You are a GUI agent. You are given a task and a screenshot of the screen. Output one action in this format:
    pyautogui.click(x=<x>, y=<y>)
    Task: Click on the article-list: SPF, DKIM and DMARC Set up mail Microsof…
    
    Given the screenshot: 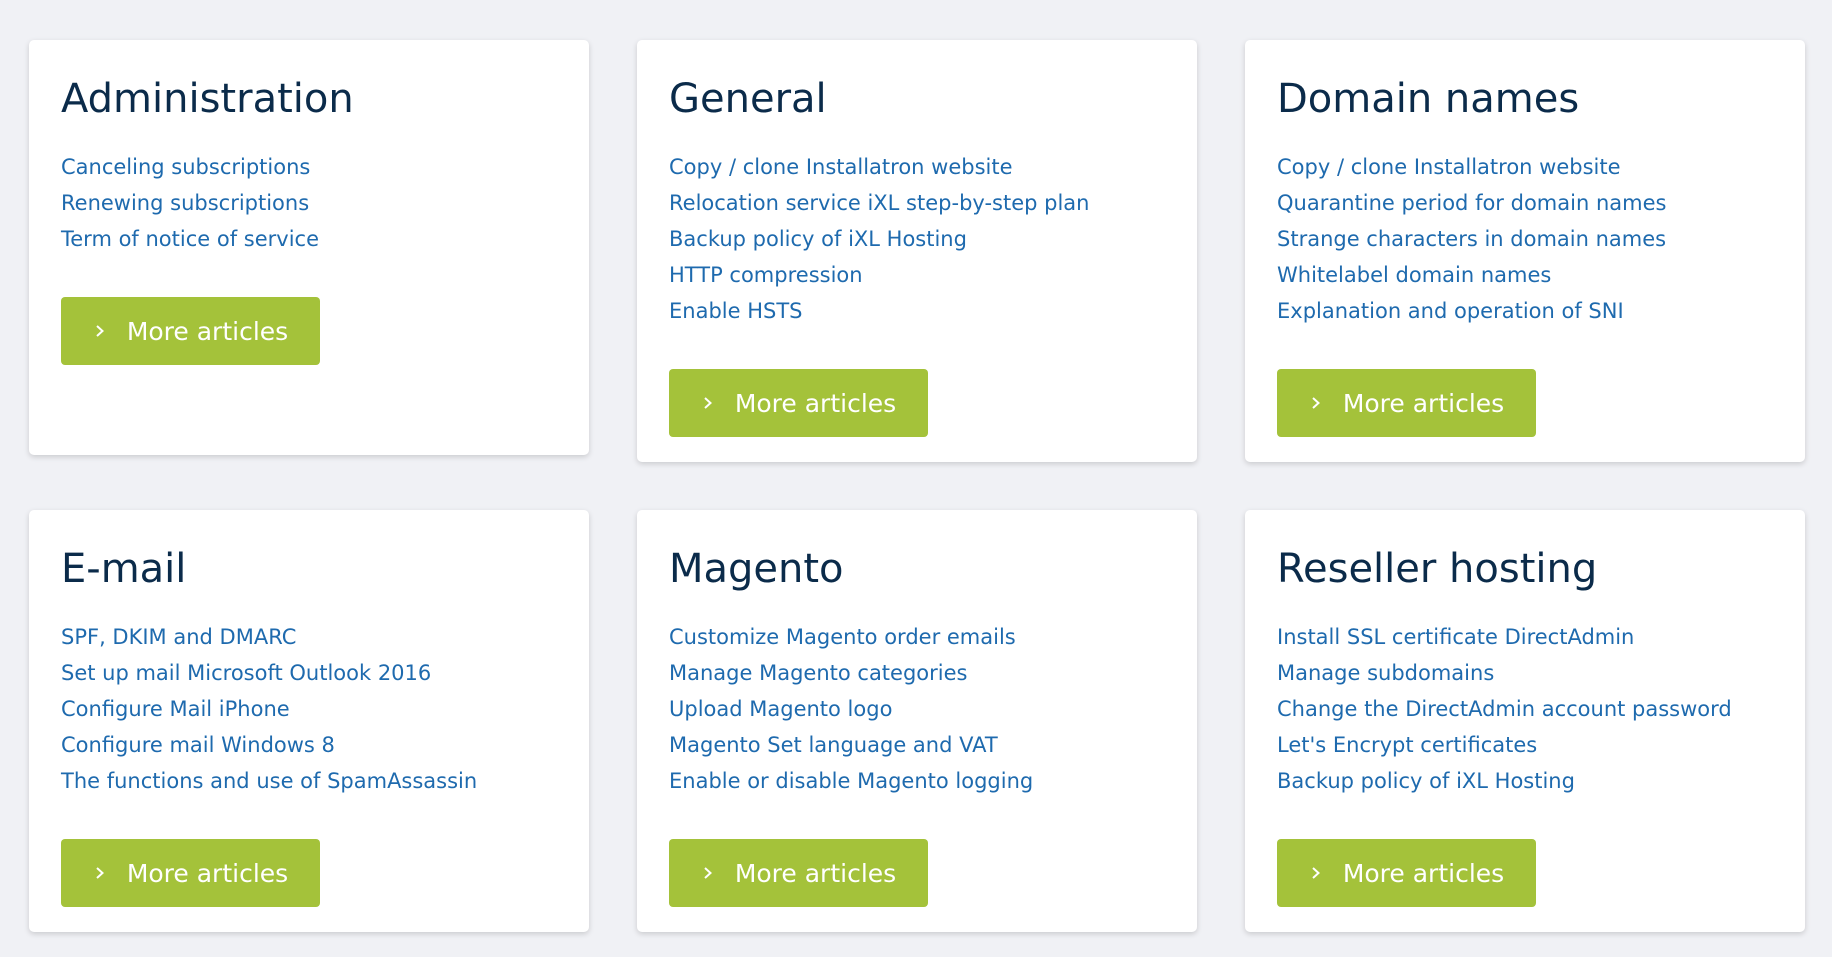 What is the action you would take?
    pyautogui.click(x=309, y=709)
    